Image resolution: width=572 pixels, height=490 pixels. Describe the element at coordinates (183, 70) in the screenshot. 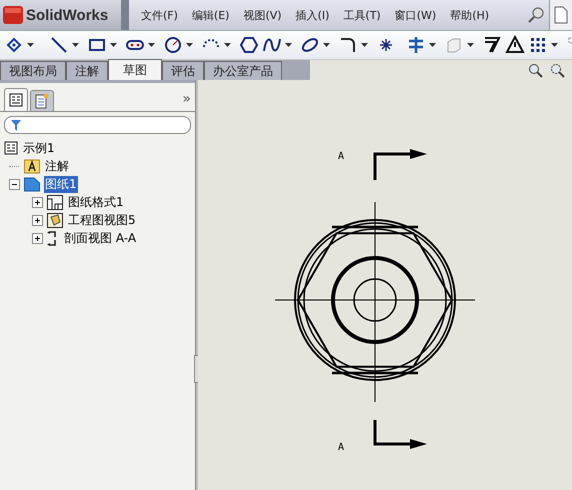

I see `tab: 评估` at that location.